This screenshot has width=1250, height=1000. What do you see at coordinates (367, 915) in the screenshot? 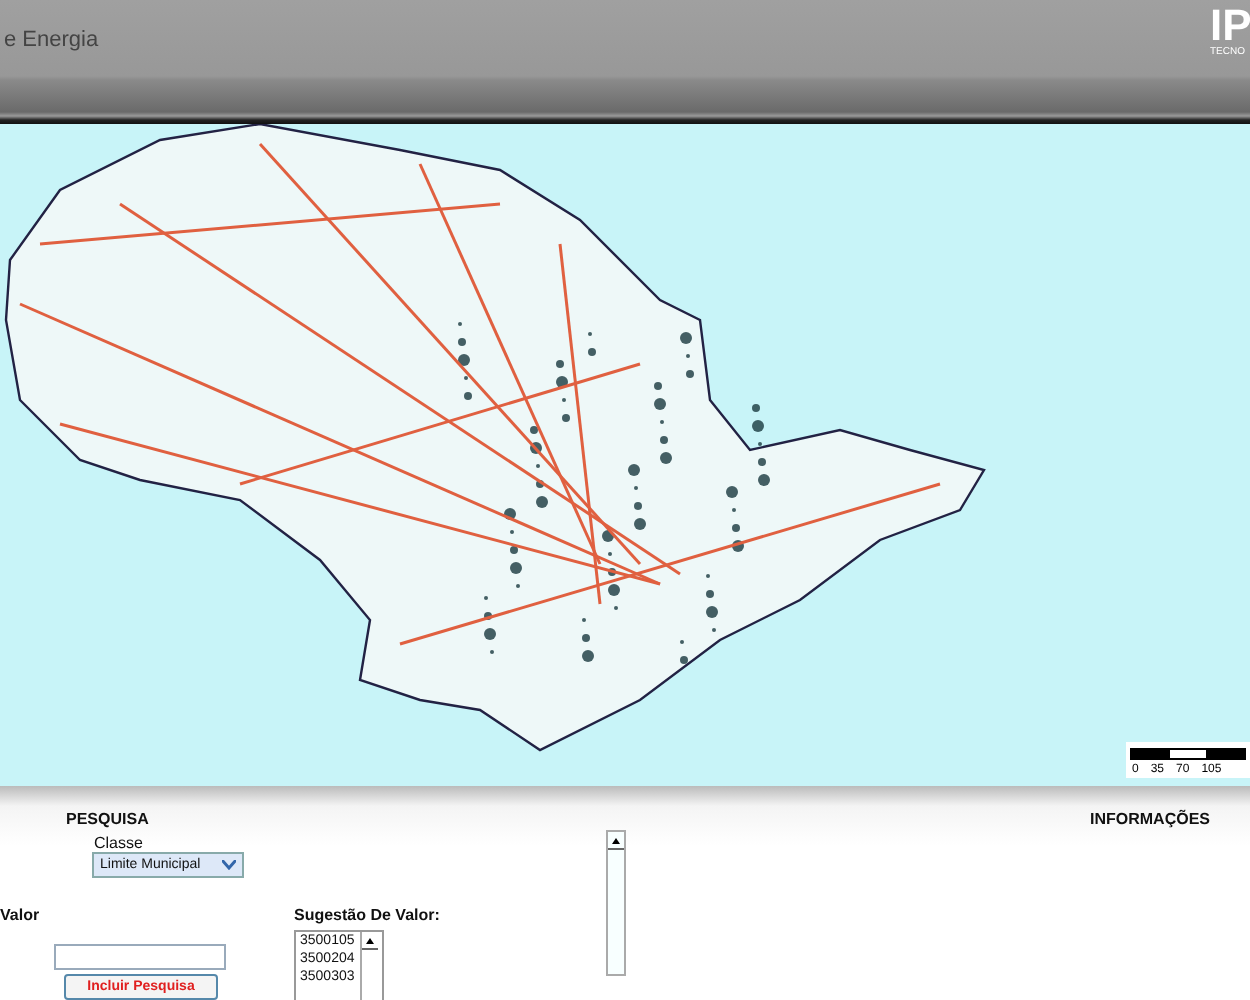
I see `suggestion-label: Sugestão De Valor:` at bounding box center [367, 915].